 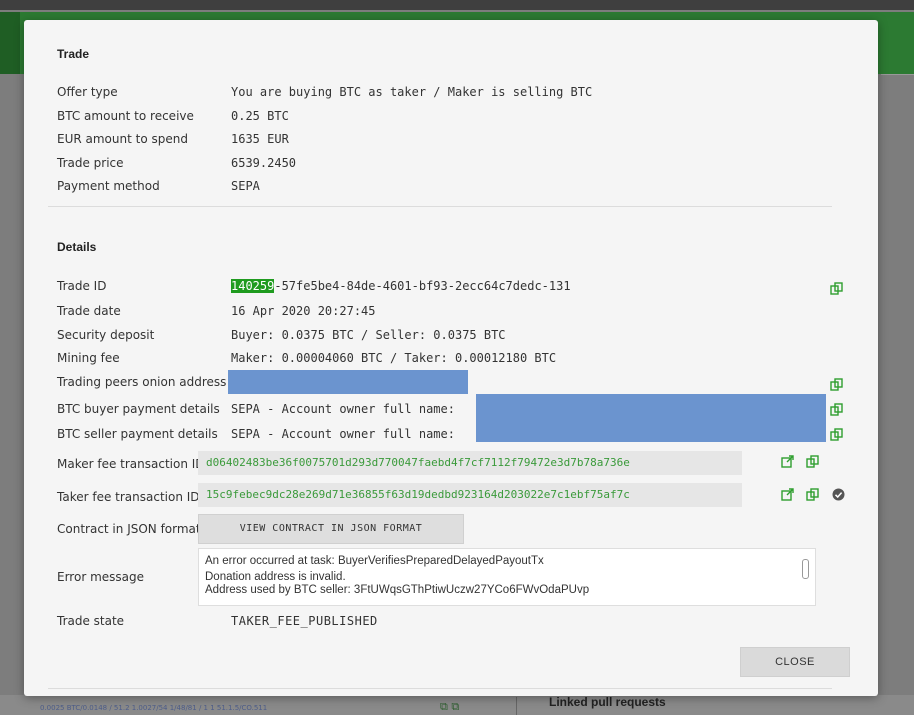 I want to click on seller-payment-label: BTC seller payment details, so click(x=137, y=434).